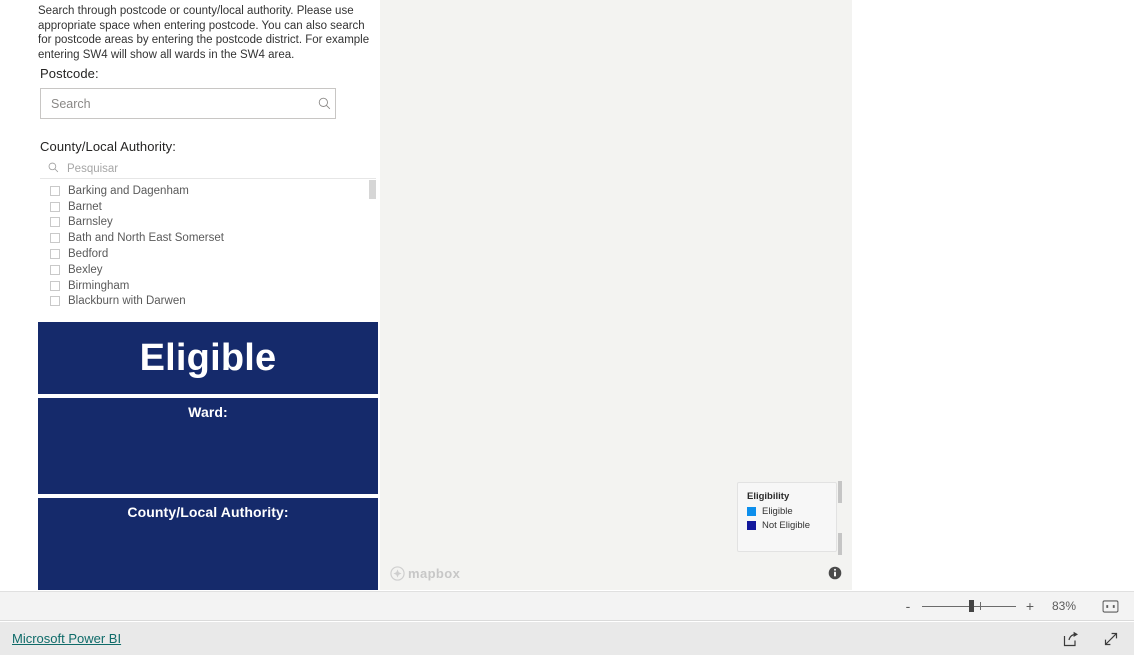 The height and width of the screenshot is (655, 1134). I want to click on postcode-label: Postcode:, so click(69, 73).